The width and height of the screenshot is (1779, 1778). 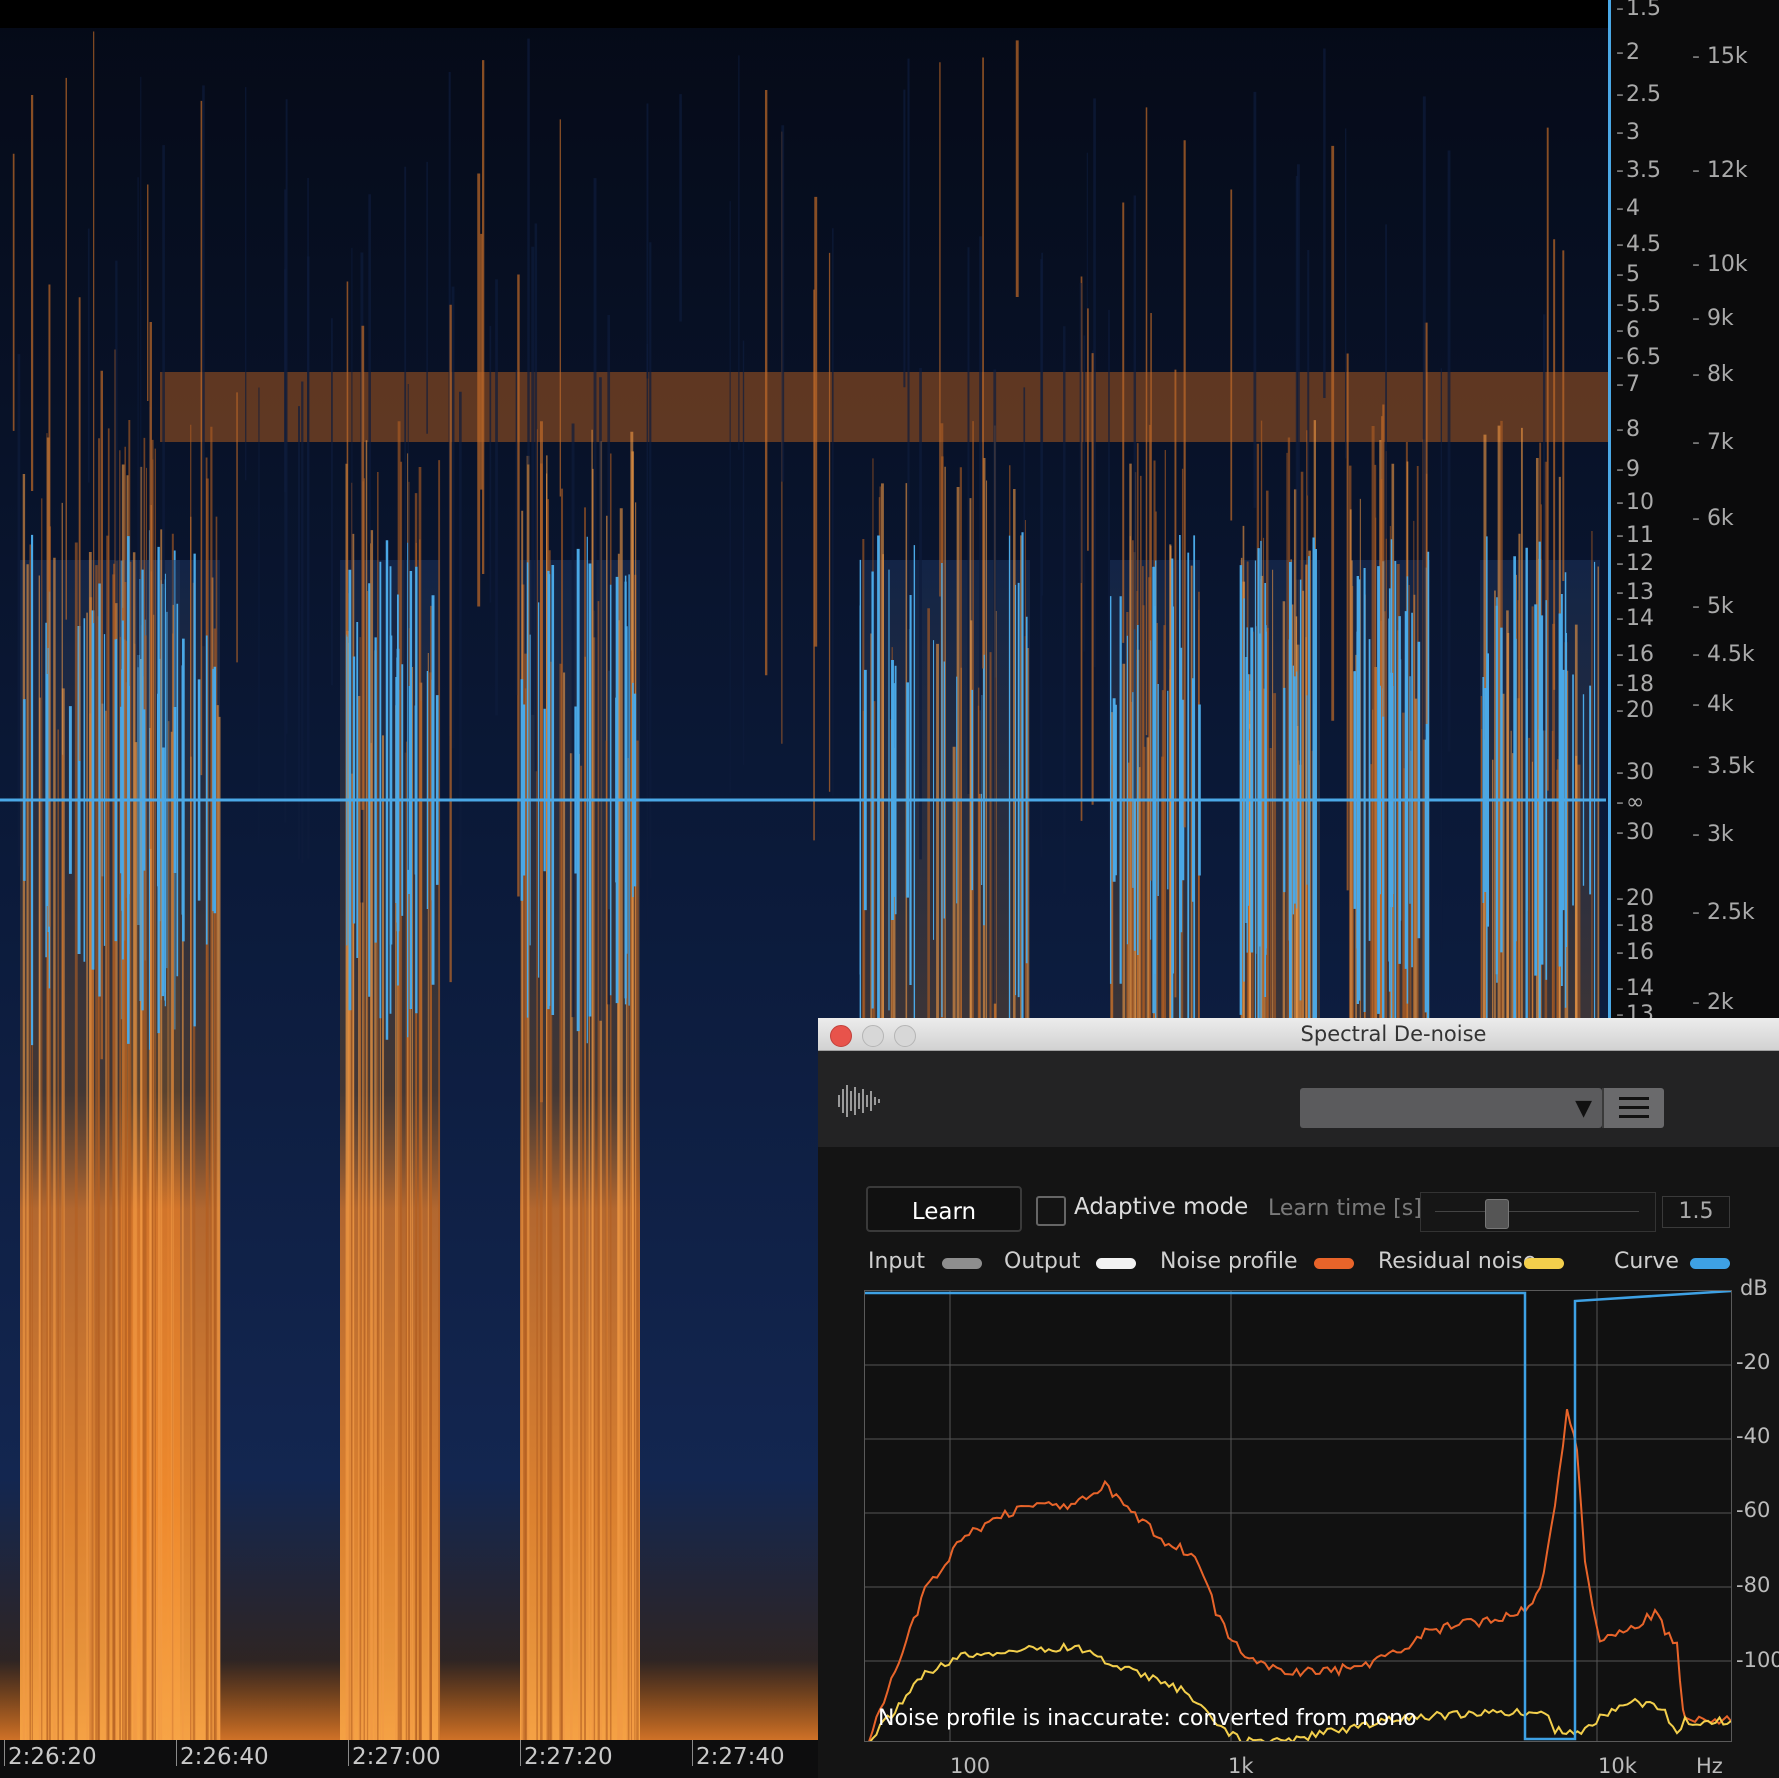 I want to click on graph-y-unit: dB, so click(x=1754, y=1288).